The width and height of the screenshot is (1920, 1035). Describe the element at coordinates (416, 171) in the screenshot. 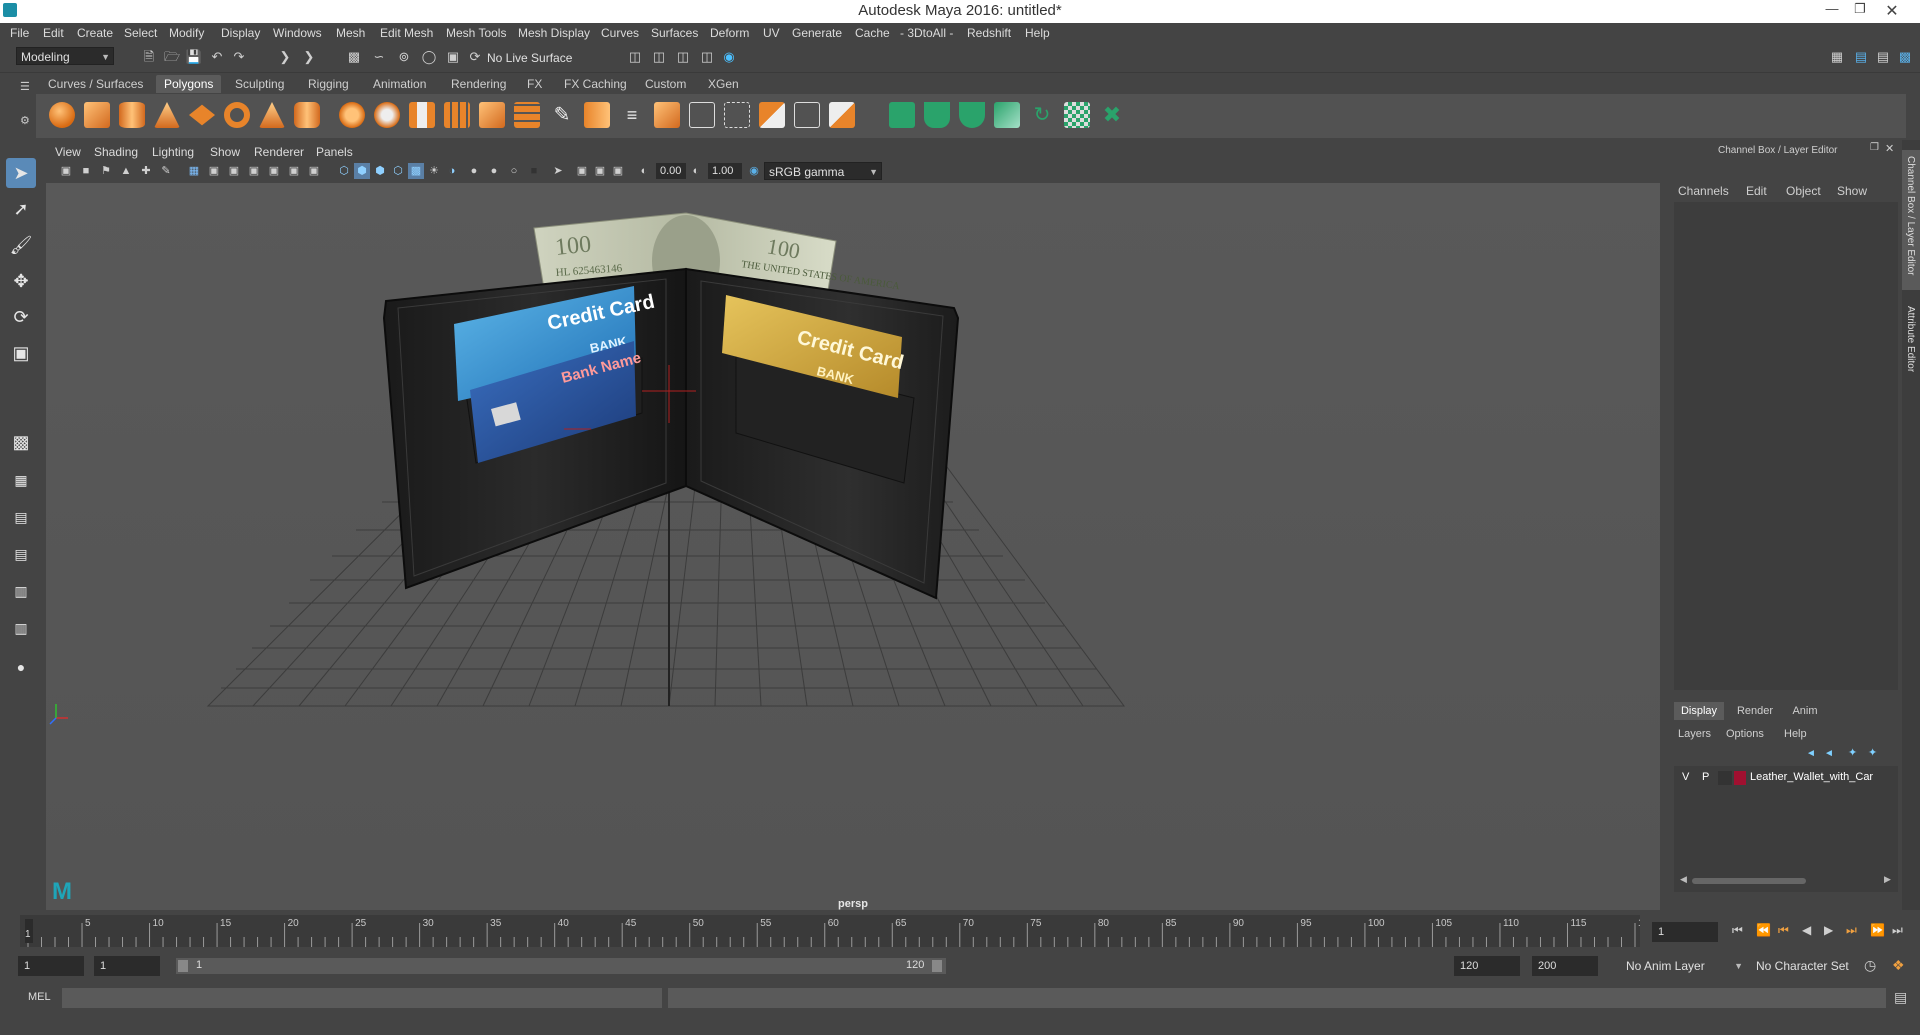

I see `textured-icon: ▩` at that location.